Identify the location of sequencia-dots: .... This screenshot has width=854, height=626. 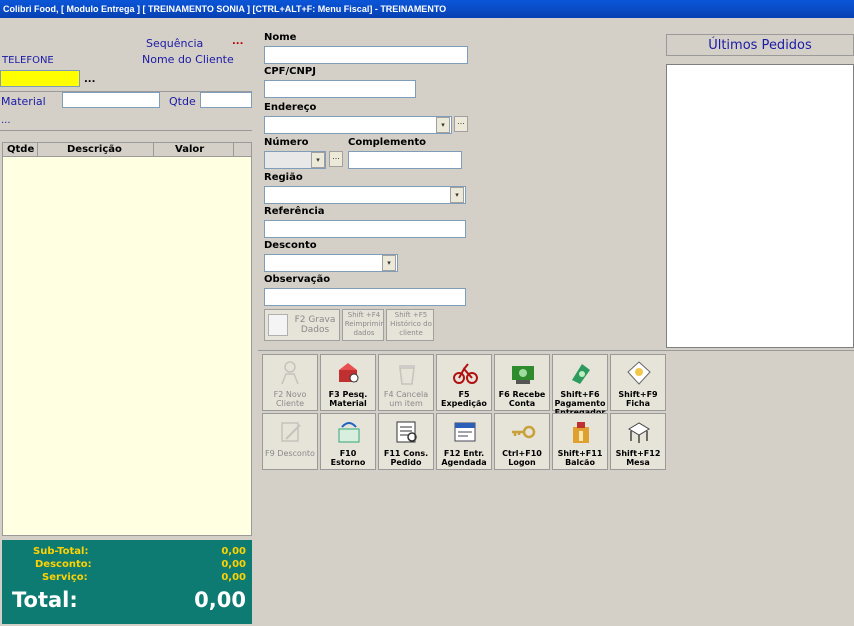
(237, 41).